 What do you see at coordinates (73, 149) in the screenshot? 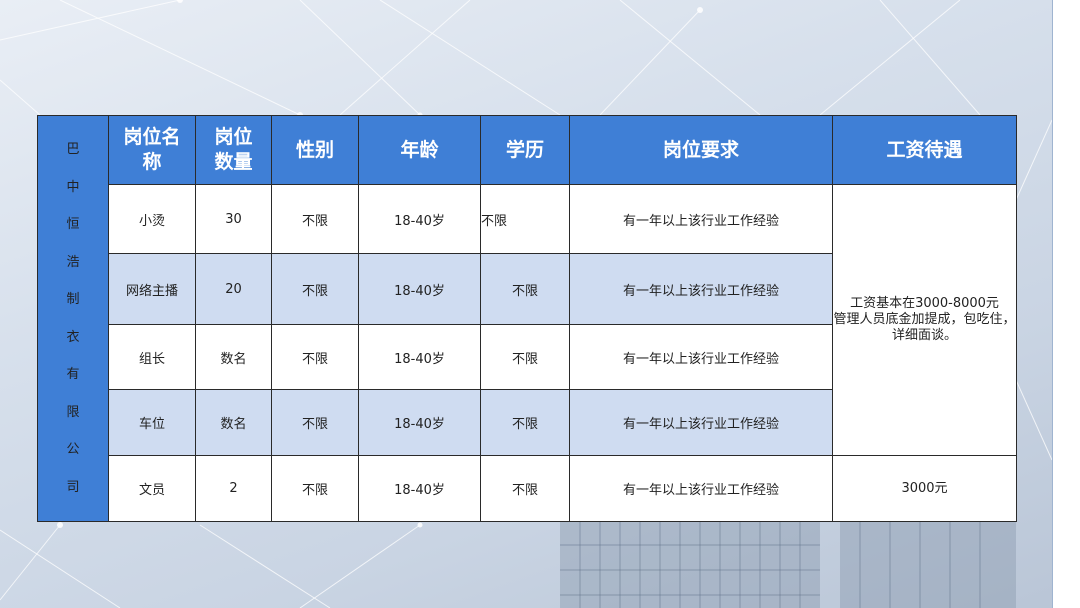
I see `company-char: 巴` at bounding box center [73, 149].